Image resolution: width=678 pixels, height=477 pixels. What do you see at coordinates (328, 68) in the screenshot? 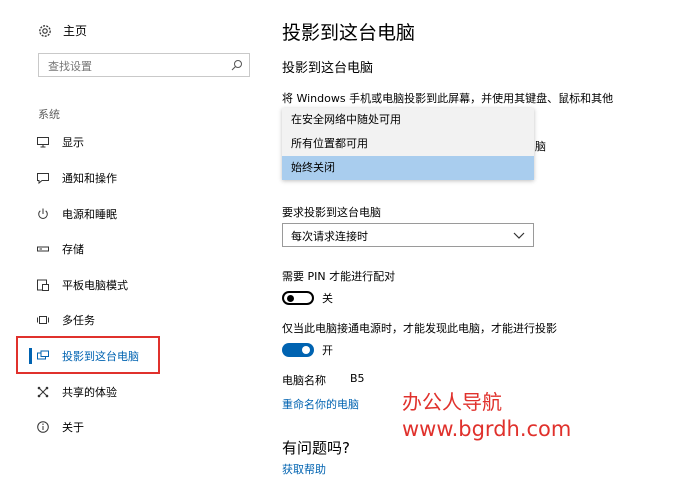
I see `section-title: 投影到这台电脑` at bounding box center [328, 68].